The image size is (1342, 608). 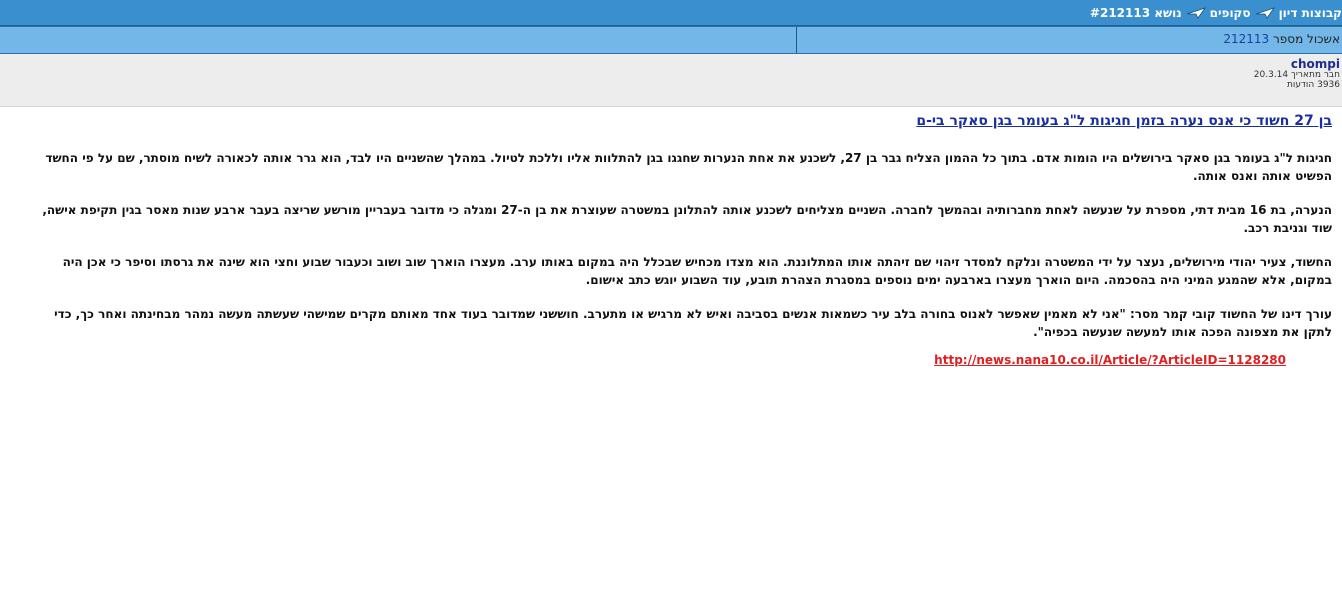 I want to click on thread-number-value: 212113, so click(x=1246, y=39).